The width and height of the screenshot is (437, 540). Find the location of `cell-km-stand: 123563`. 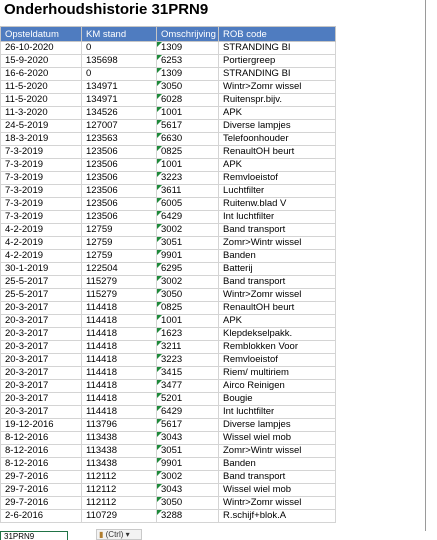

cell-km-stand: 123563 is located at coordinates (119, 139).